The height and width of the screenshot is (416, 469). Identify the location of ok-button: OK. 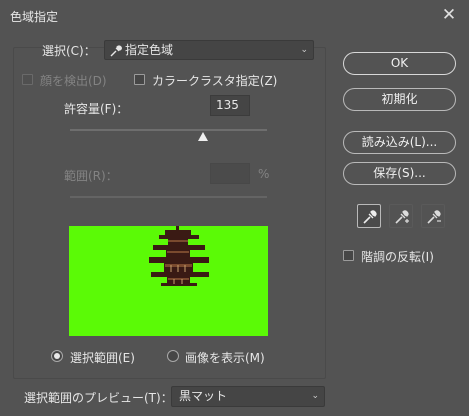
(399, 63).